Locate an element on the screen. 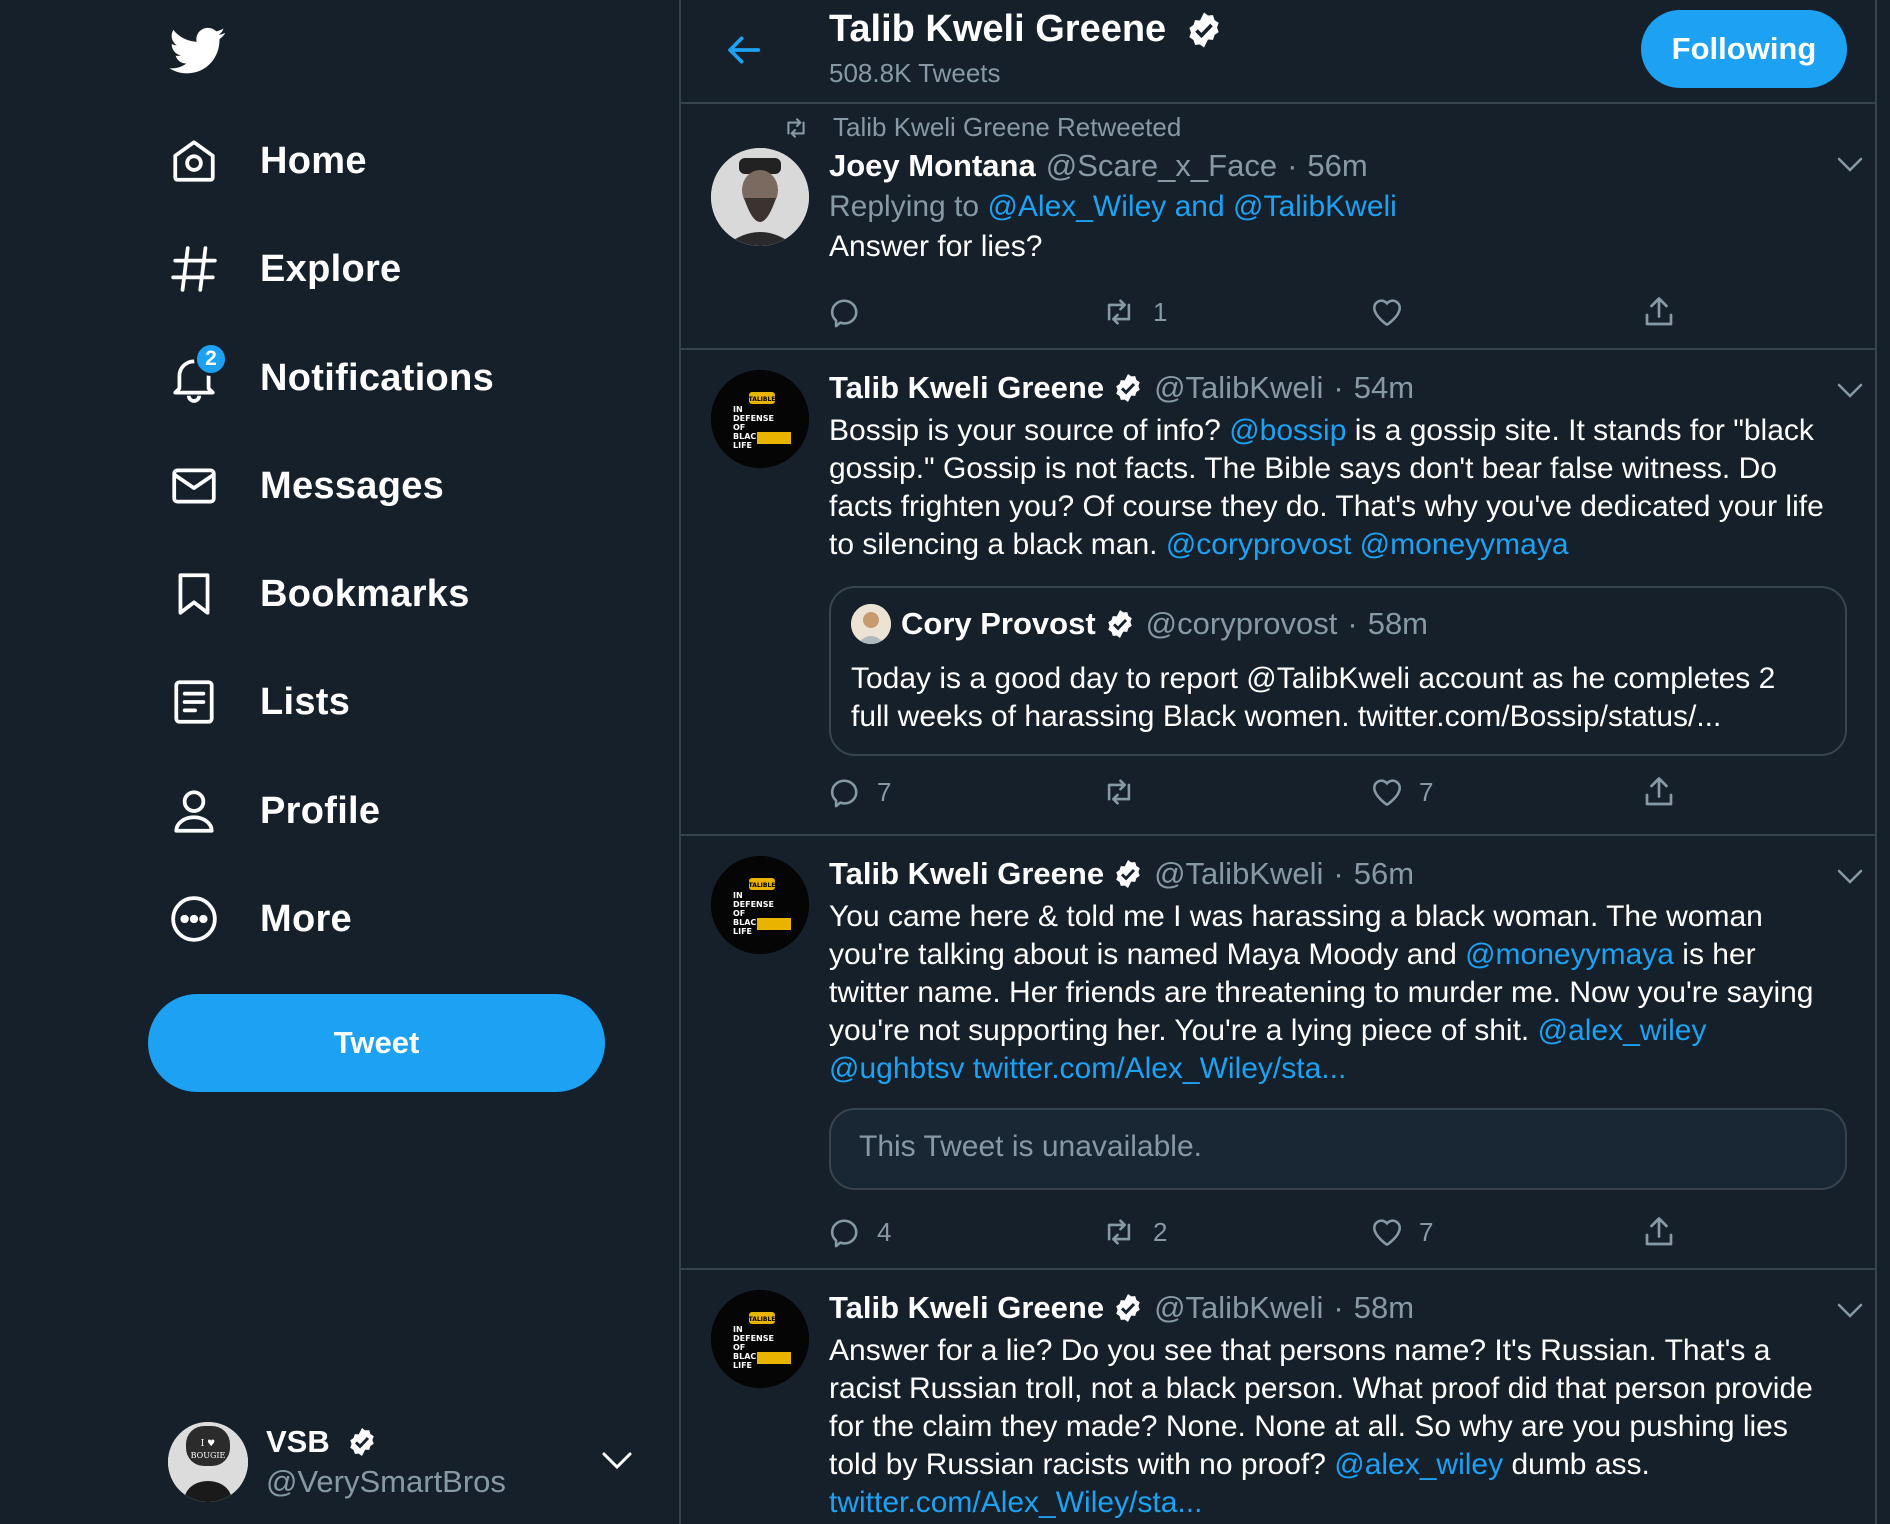 The width and height of the screenshot is (1890, 1524). retweet-icon is located at coordinates (796, 128).